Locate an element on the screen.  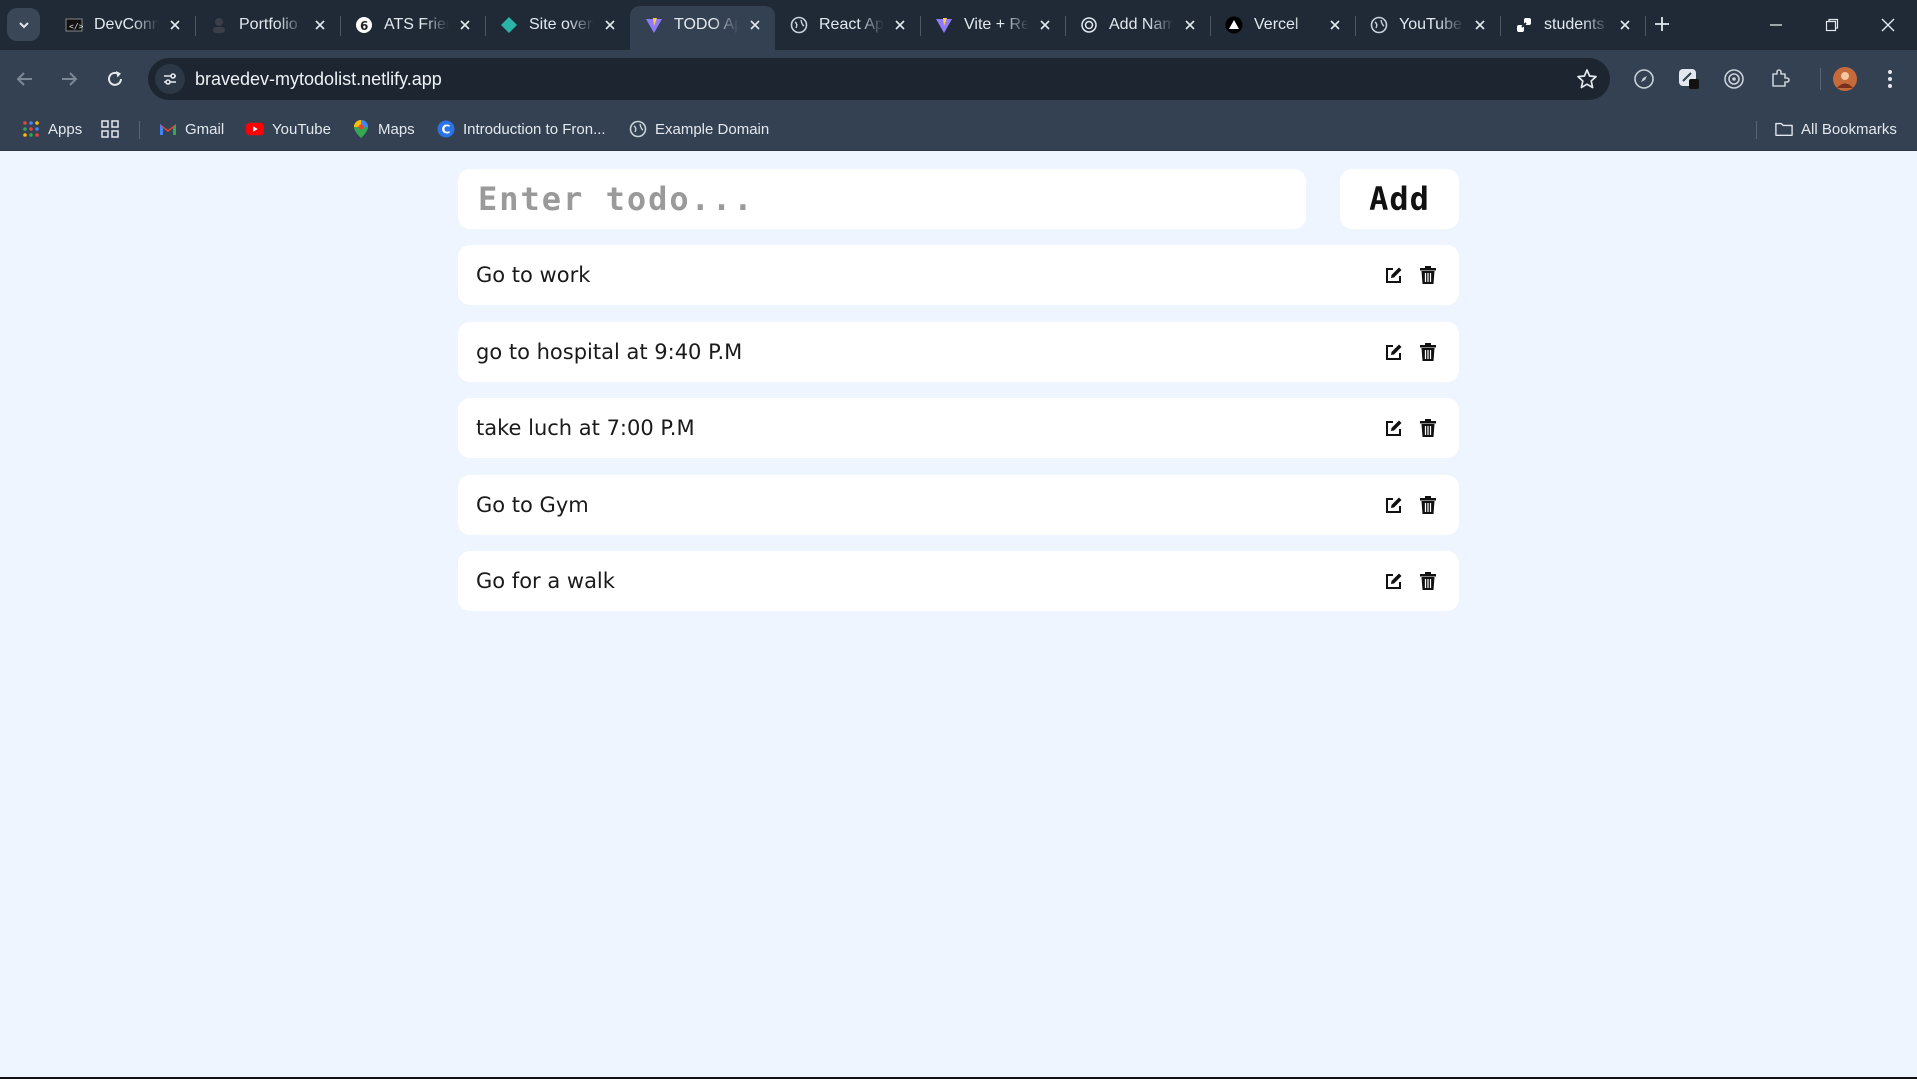
tab-youtube: YouTube is located at coordinates (1428, 25).